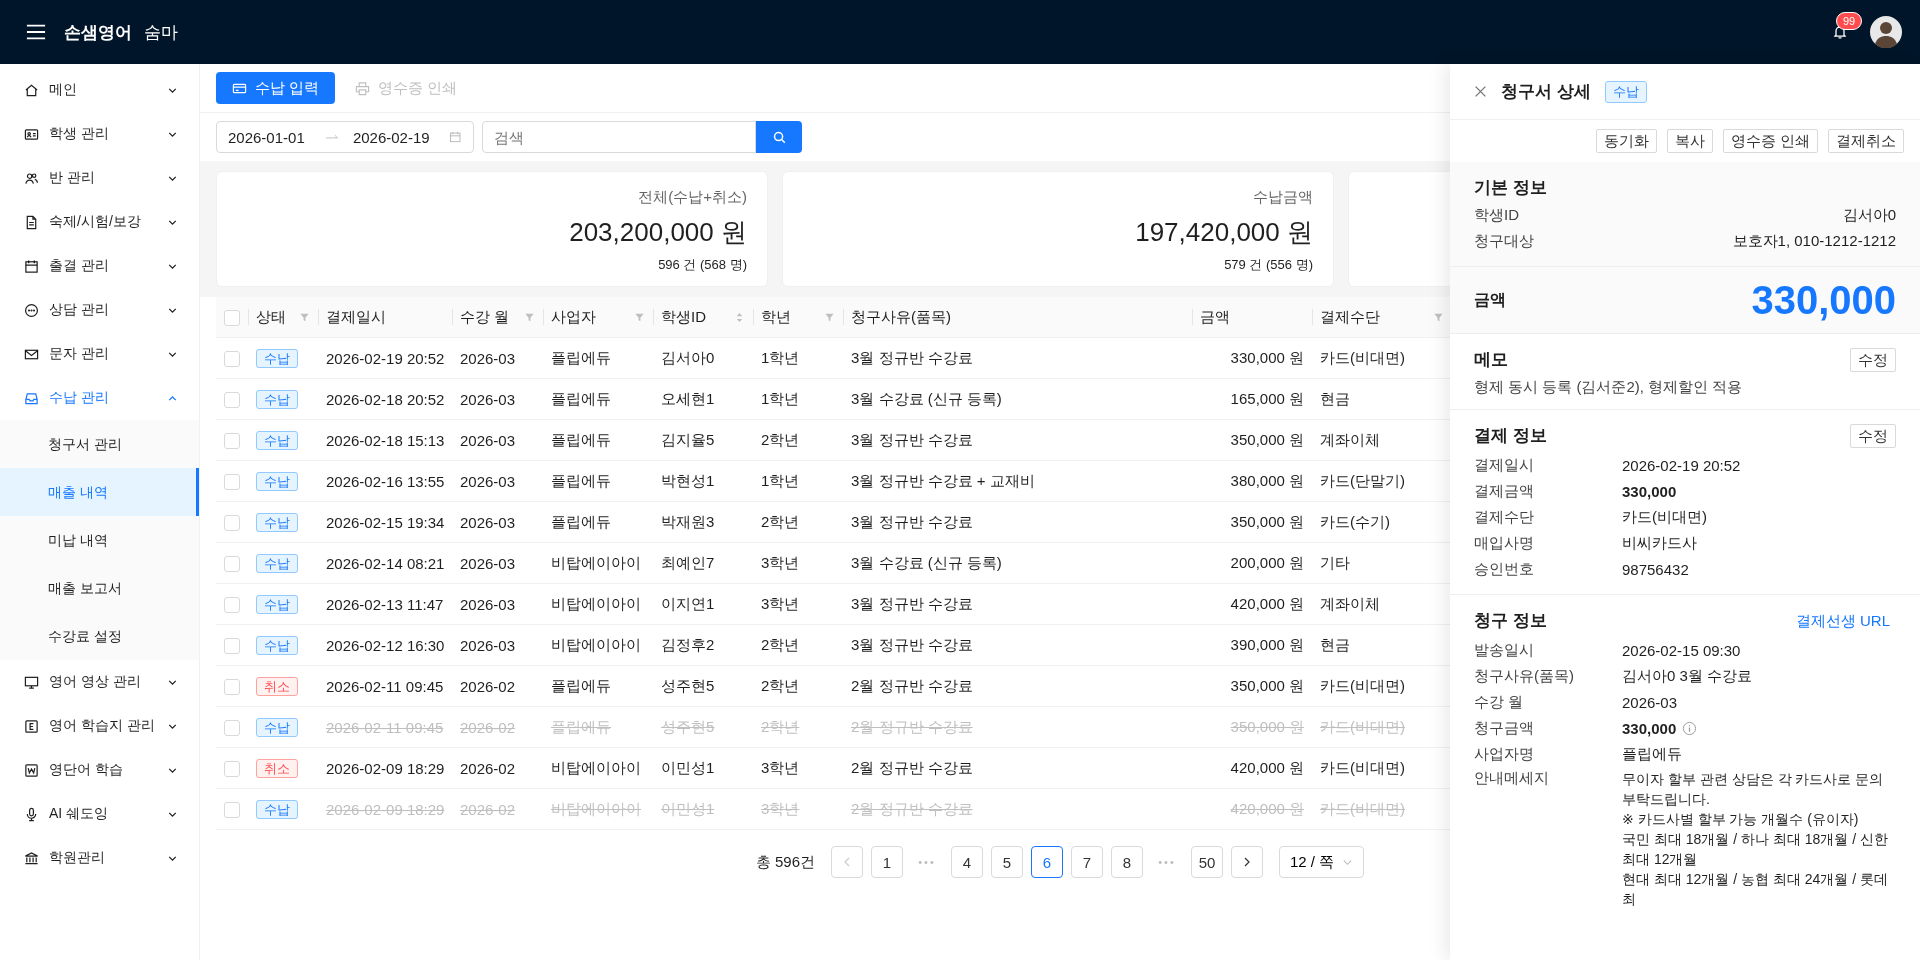  What do you see at coordinates (277, 399) in the screenshot?
I see `status-tag: 수납` at bounding box center [277, 399].